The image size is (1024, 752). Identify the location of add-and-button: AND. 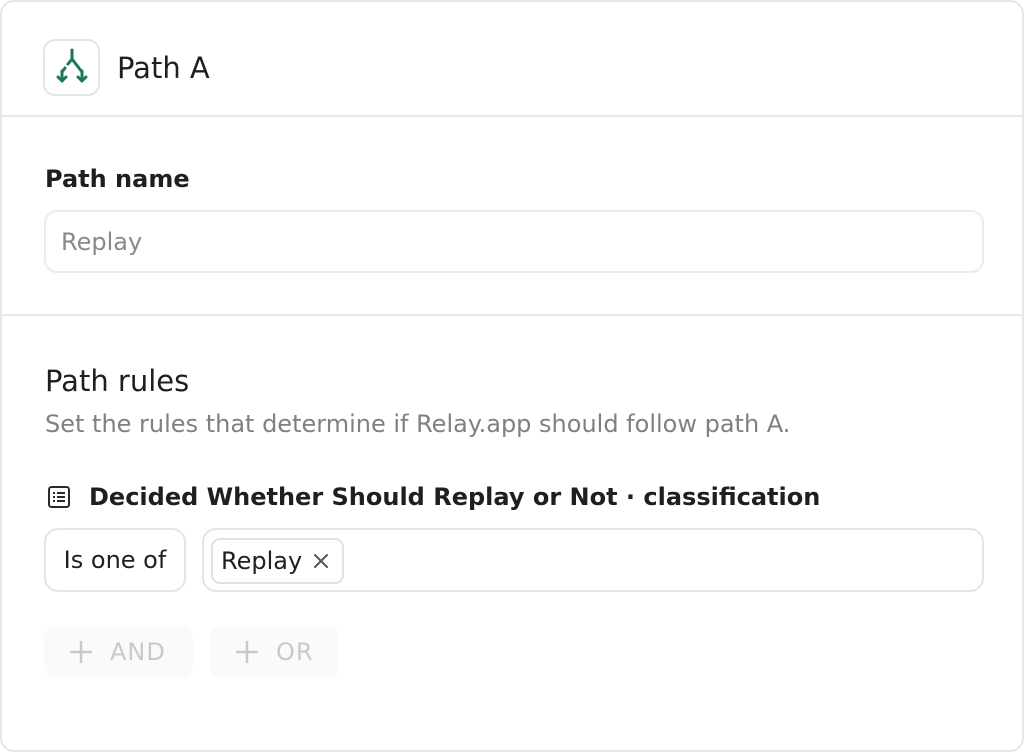
(118, 652).